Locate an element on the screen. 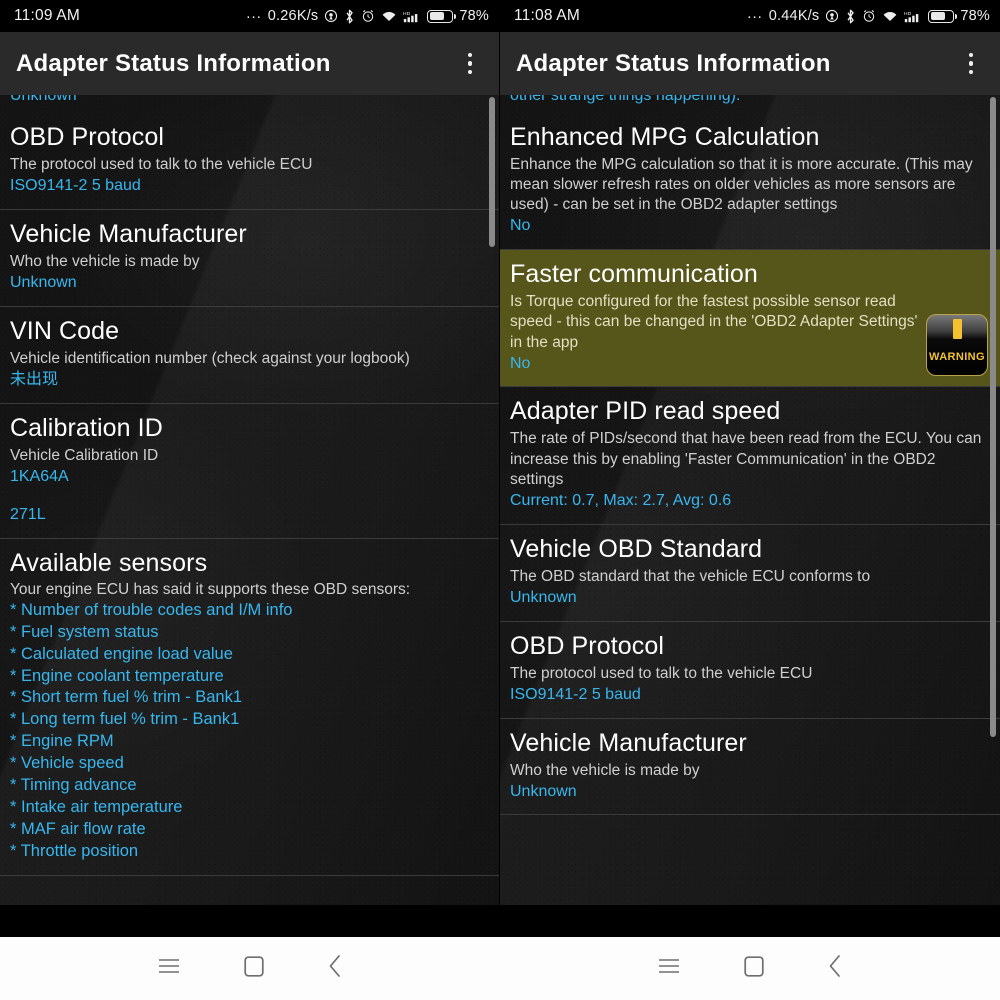  row-heading: VIN Code is located at coordinates (65, 330).